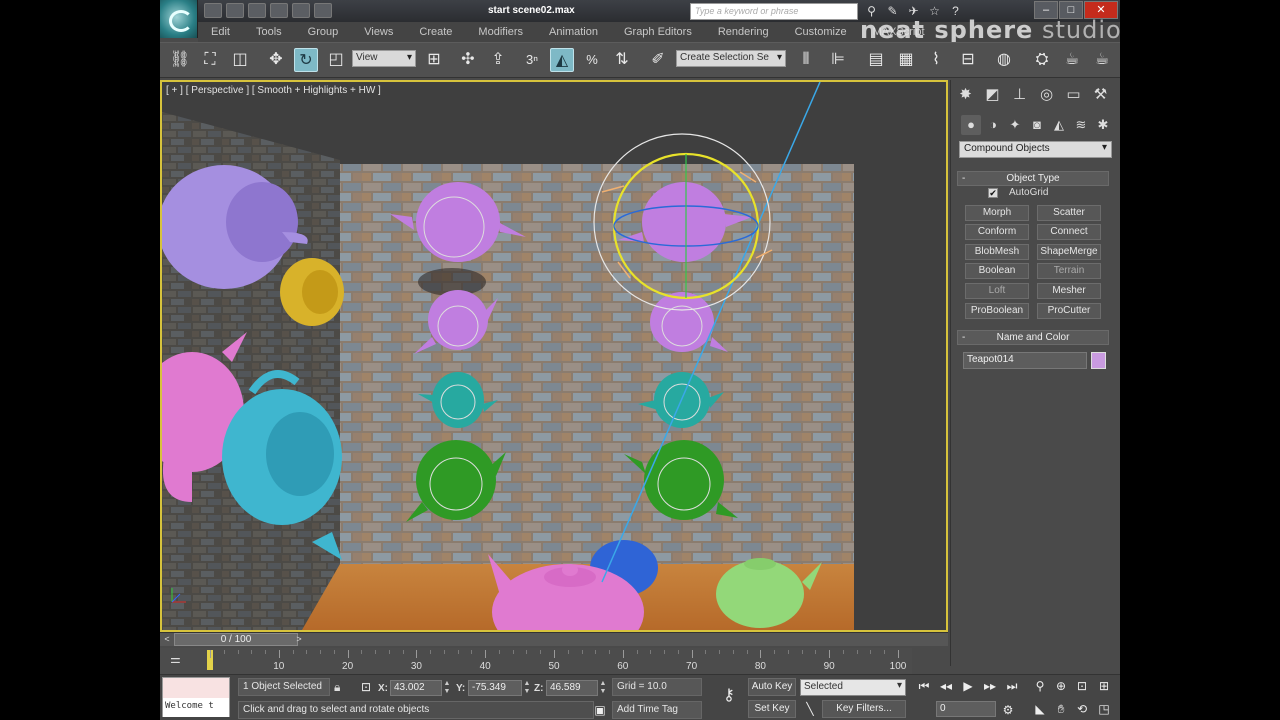 The height and width of the screenshot is (720, 1280). What do you see at coordinates (572, 688) in the screenshot?
I see `z-coordinate-field: 46.589` at bounding box center [572, 688].